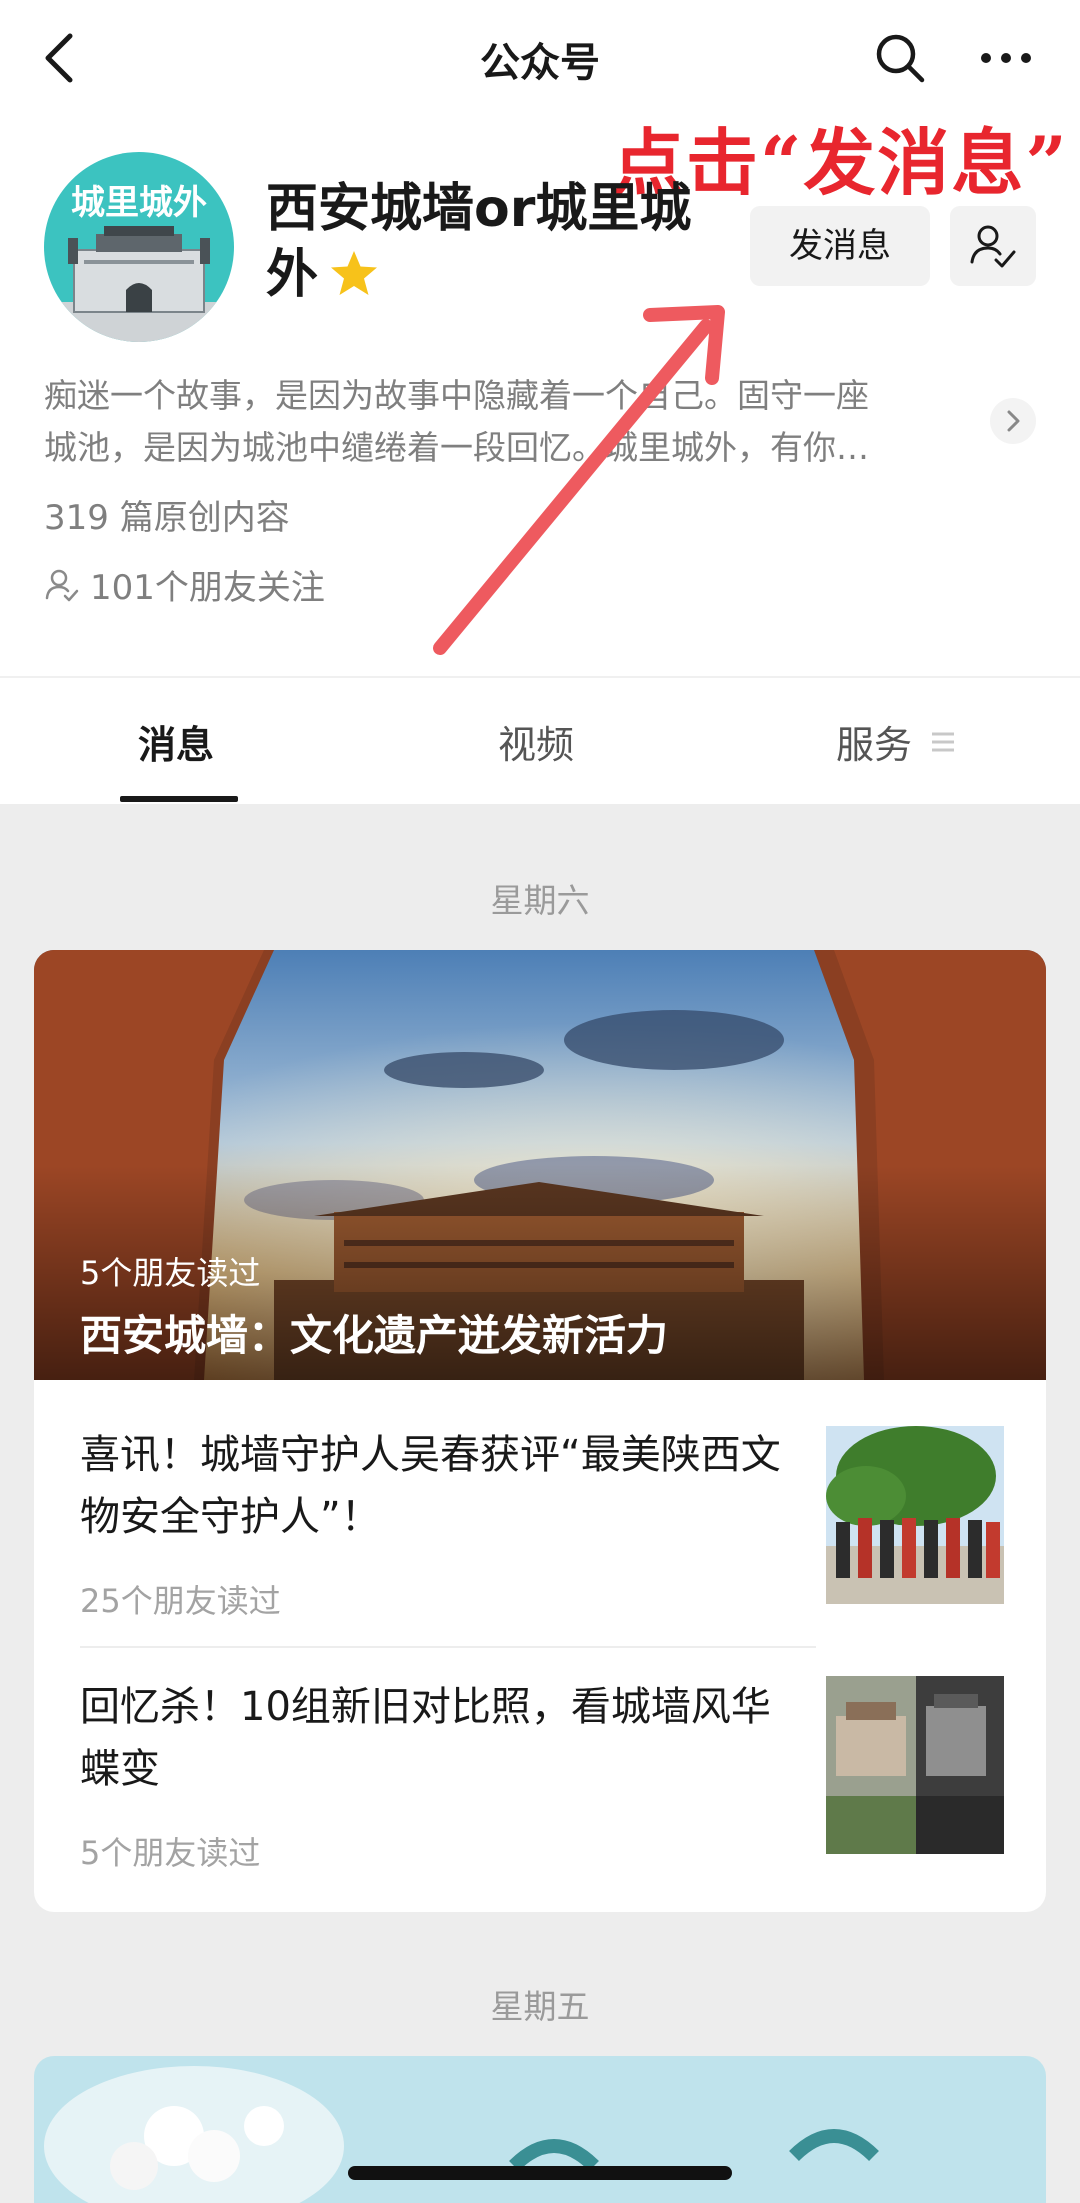  I want to click on featured-reads: 5个朋友读过, so click(170, 1273).